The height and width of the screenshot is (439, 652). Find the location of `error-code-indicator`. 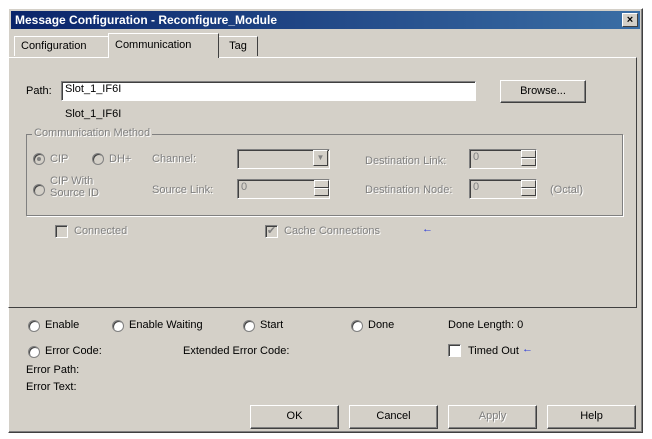

error-code-indicator is located at coordinates (34, 352).